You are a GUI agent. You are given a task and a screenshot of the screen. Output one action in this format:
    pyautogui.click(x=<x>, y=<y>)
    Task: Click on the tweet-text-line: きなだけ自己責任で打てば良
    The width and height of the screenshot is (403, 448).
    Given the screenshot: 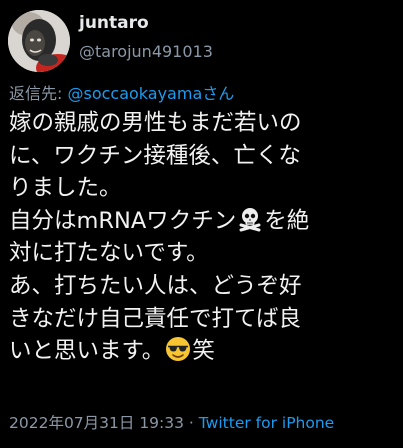 What is the action you would take?
    pyautogui.click(x=155, y=318)
    